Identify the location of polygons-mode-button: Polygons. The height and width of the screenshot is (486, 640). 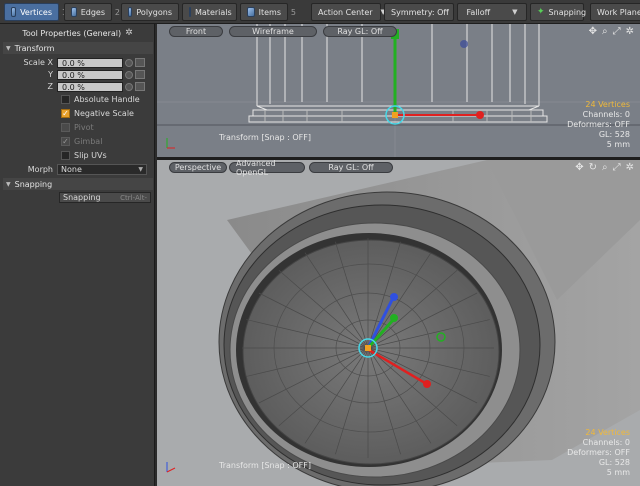
(150, 12).